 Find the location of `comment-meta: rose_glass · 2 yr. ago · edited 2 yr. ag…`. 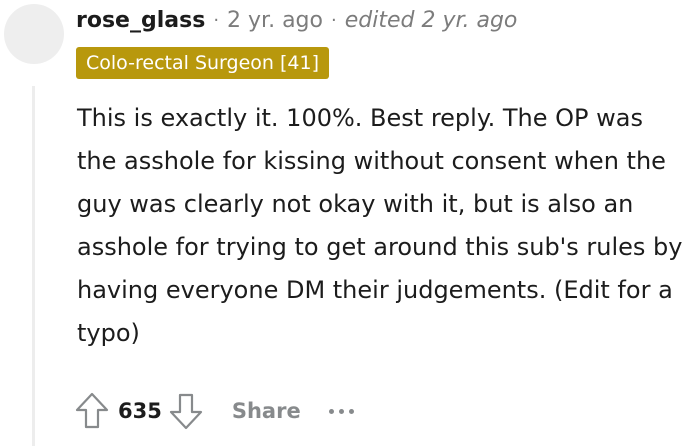

comment-meta: rose_glass · 2 yr. ago · edited 2 yr. ag… is located at coordinates (296, 20).